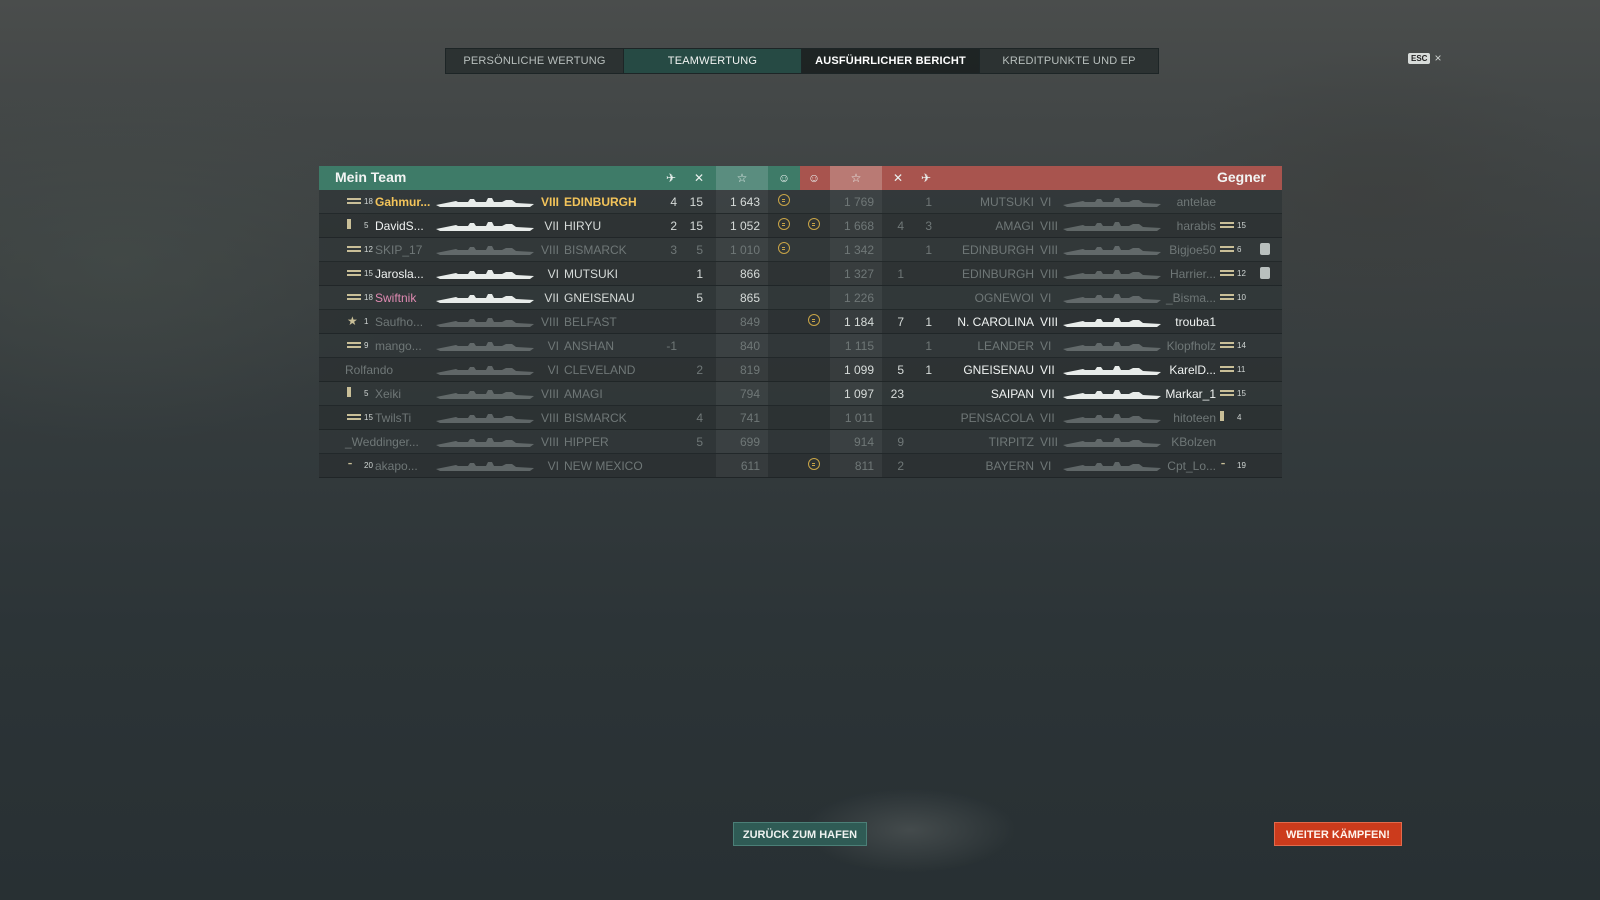  I want to click on ship-tier: VI, so click(553, 274).